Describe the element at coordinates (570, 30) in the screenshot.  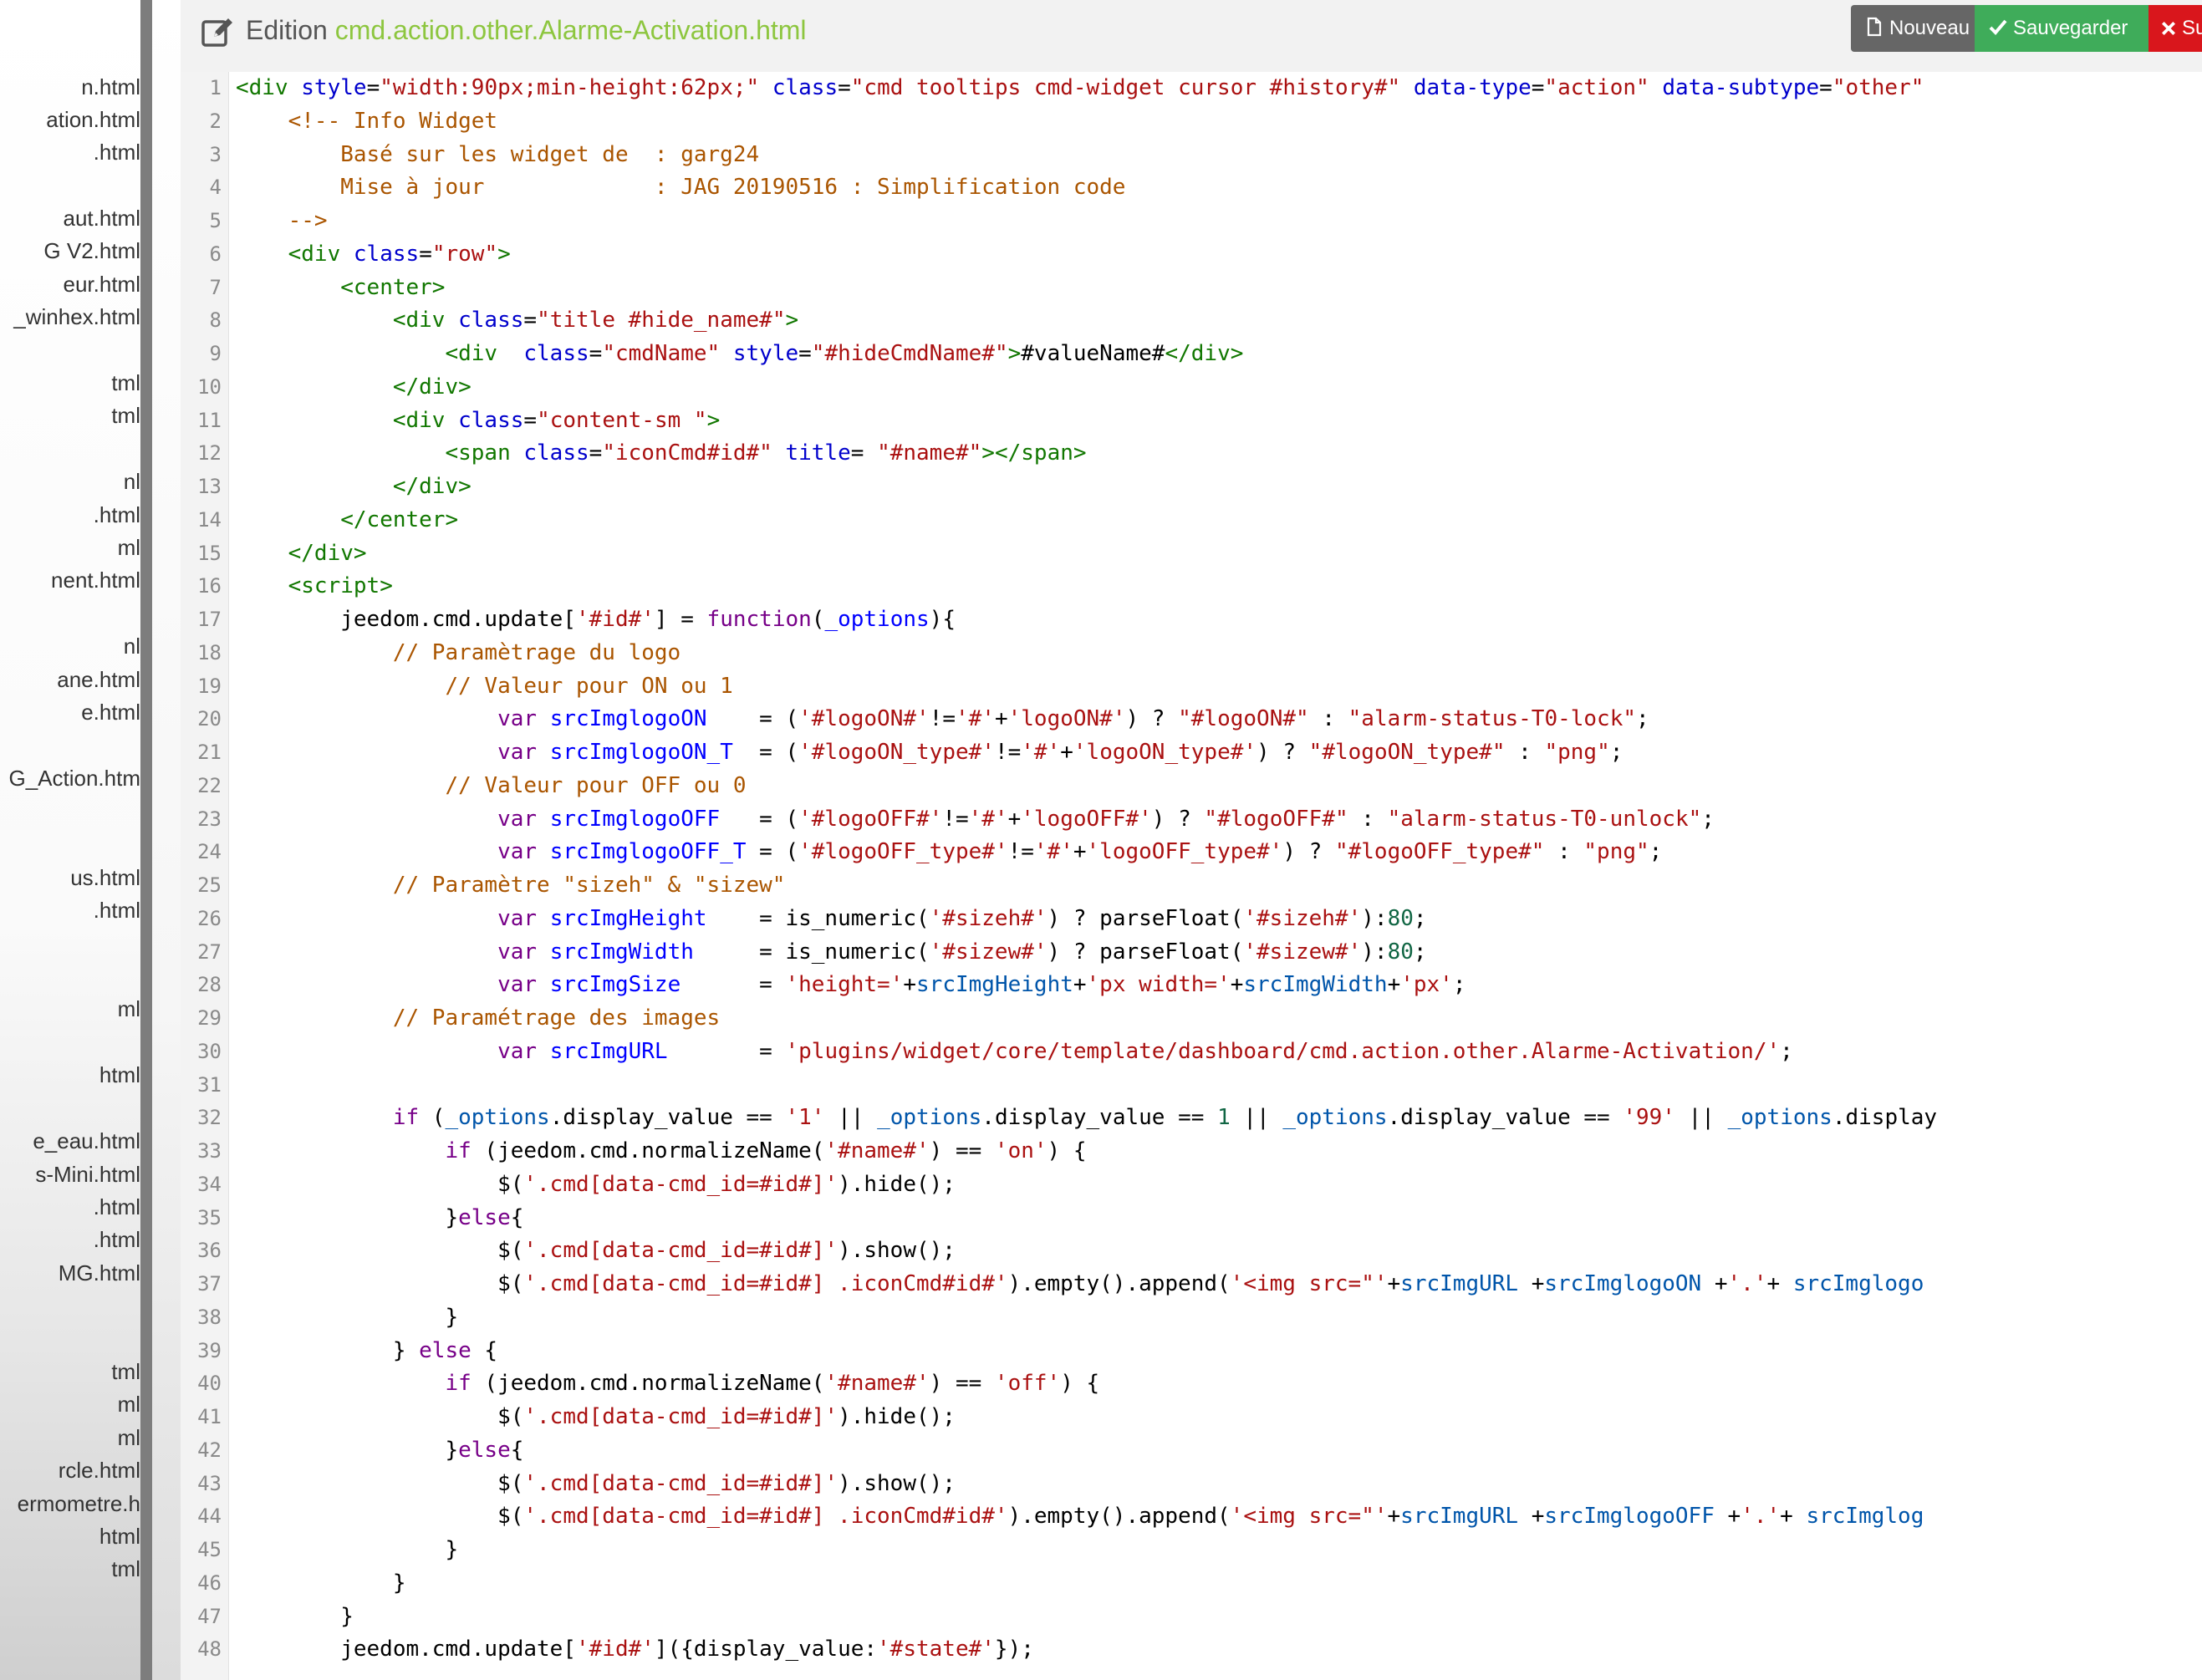
I see `page-title-filename: cmd.action.other.Alarme-Activation.html` at that location.